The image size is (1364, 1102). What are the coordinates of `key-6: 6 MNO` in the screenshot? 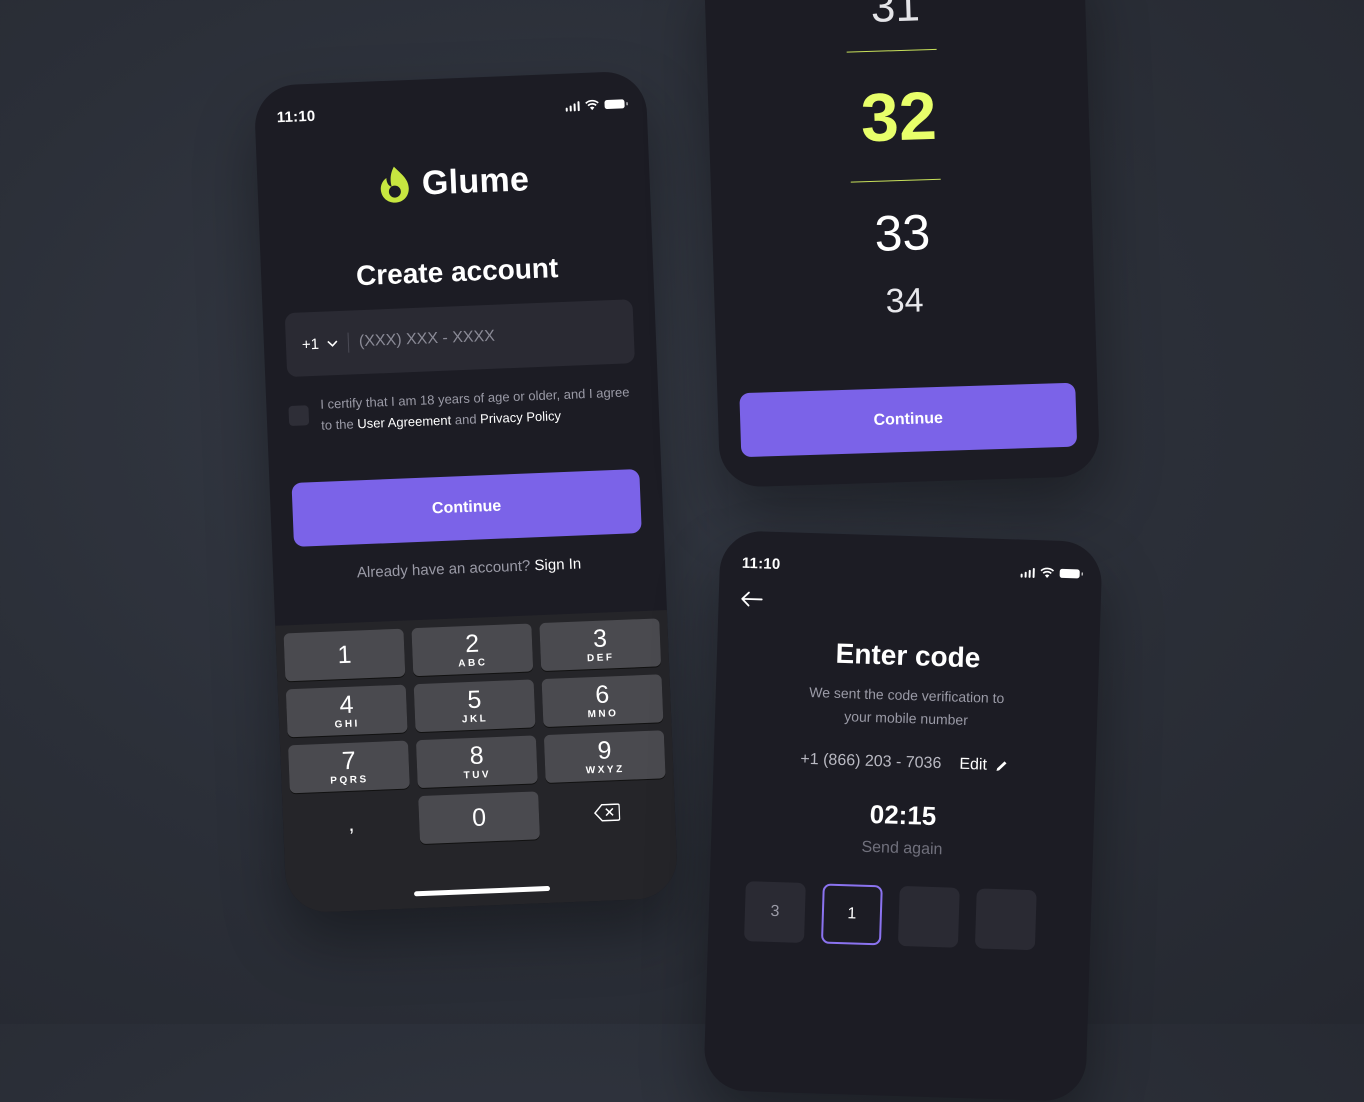 It's located at (602, 701).